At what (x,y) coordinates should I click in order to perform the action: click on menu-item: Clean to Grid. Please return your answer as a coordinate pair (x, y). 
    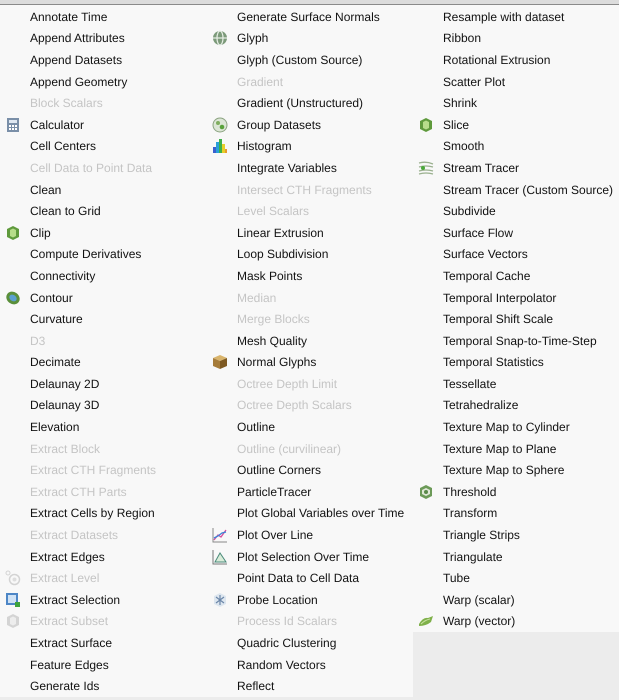
    Looking at the image, I should click on (103, 211).